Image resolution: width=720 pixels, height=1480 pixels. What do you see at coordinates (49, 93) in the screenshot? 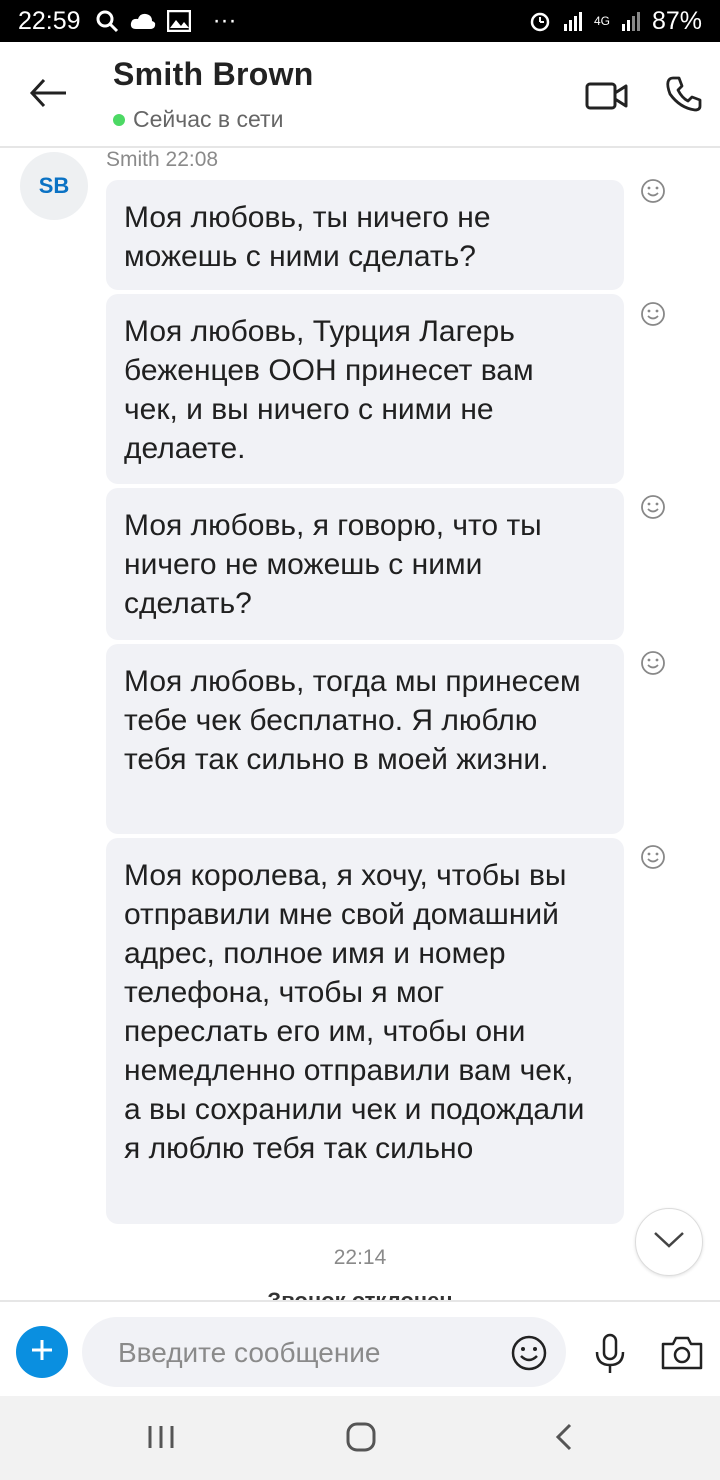
I see `back-arrow-icon` at bounding box center [49, 93].